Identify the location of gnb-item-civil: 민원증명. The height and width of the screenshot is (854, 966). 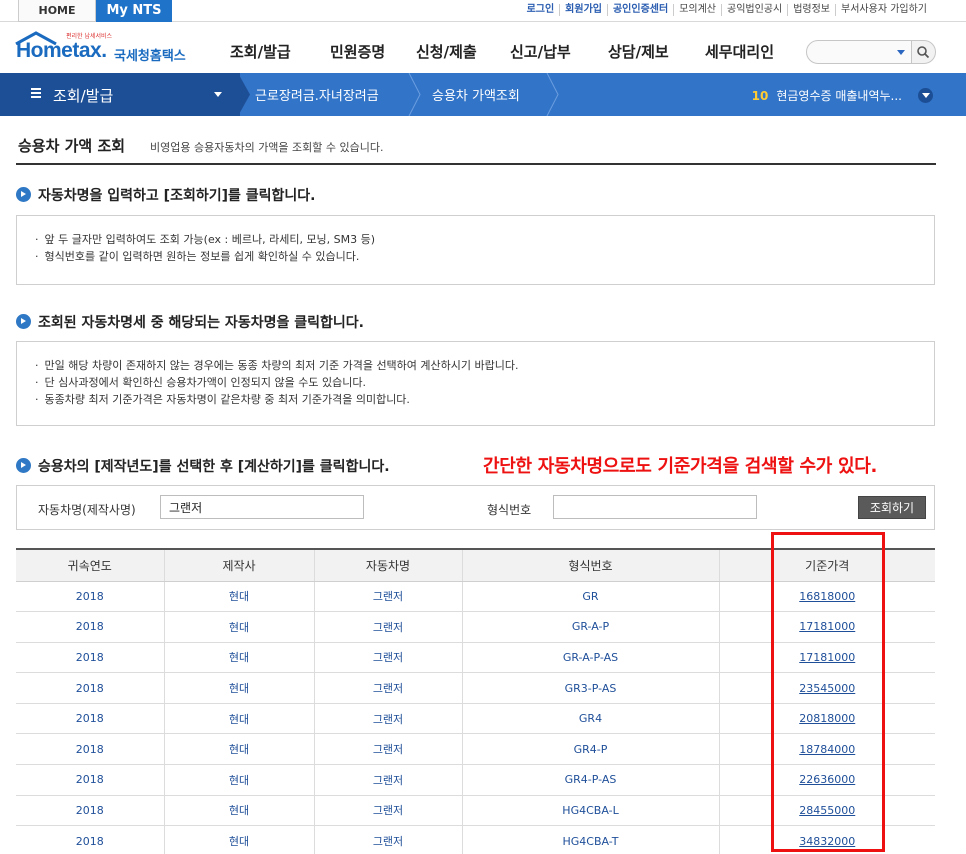
(357, 51).